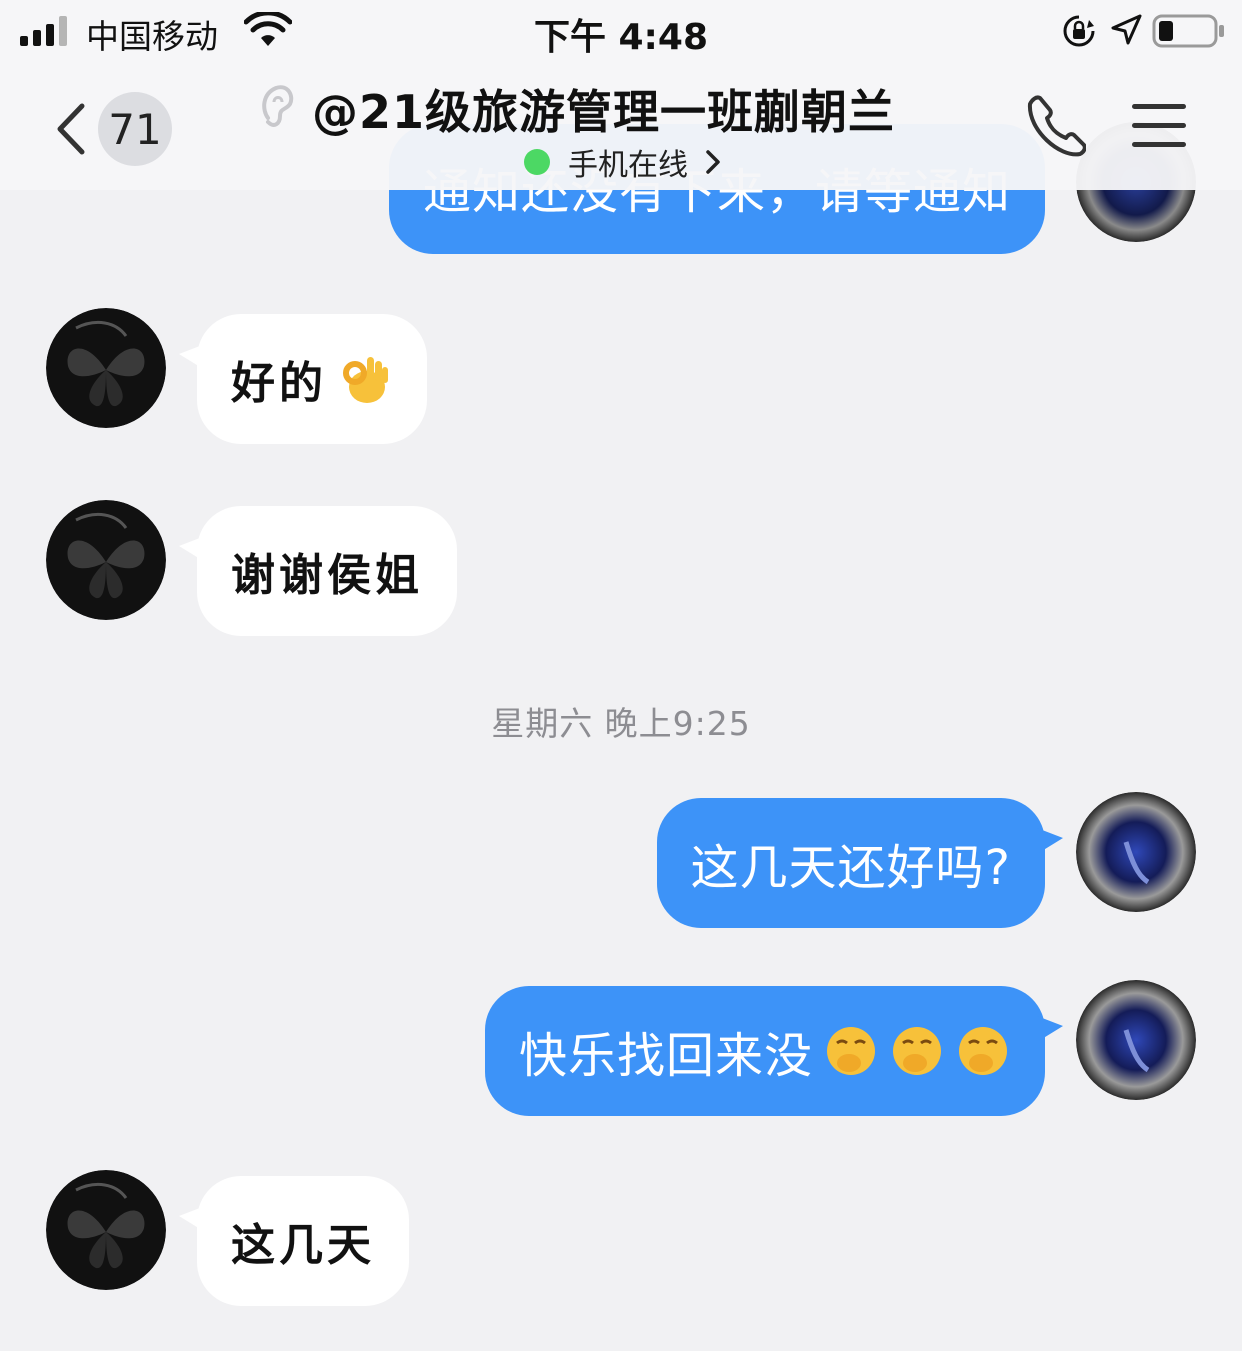 This screenshot has height=1351, width=1242. I want to click on online-status: 手机在线, so click(623, 162).